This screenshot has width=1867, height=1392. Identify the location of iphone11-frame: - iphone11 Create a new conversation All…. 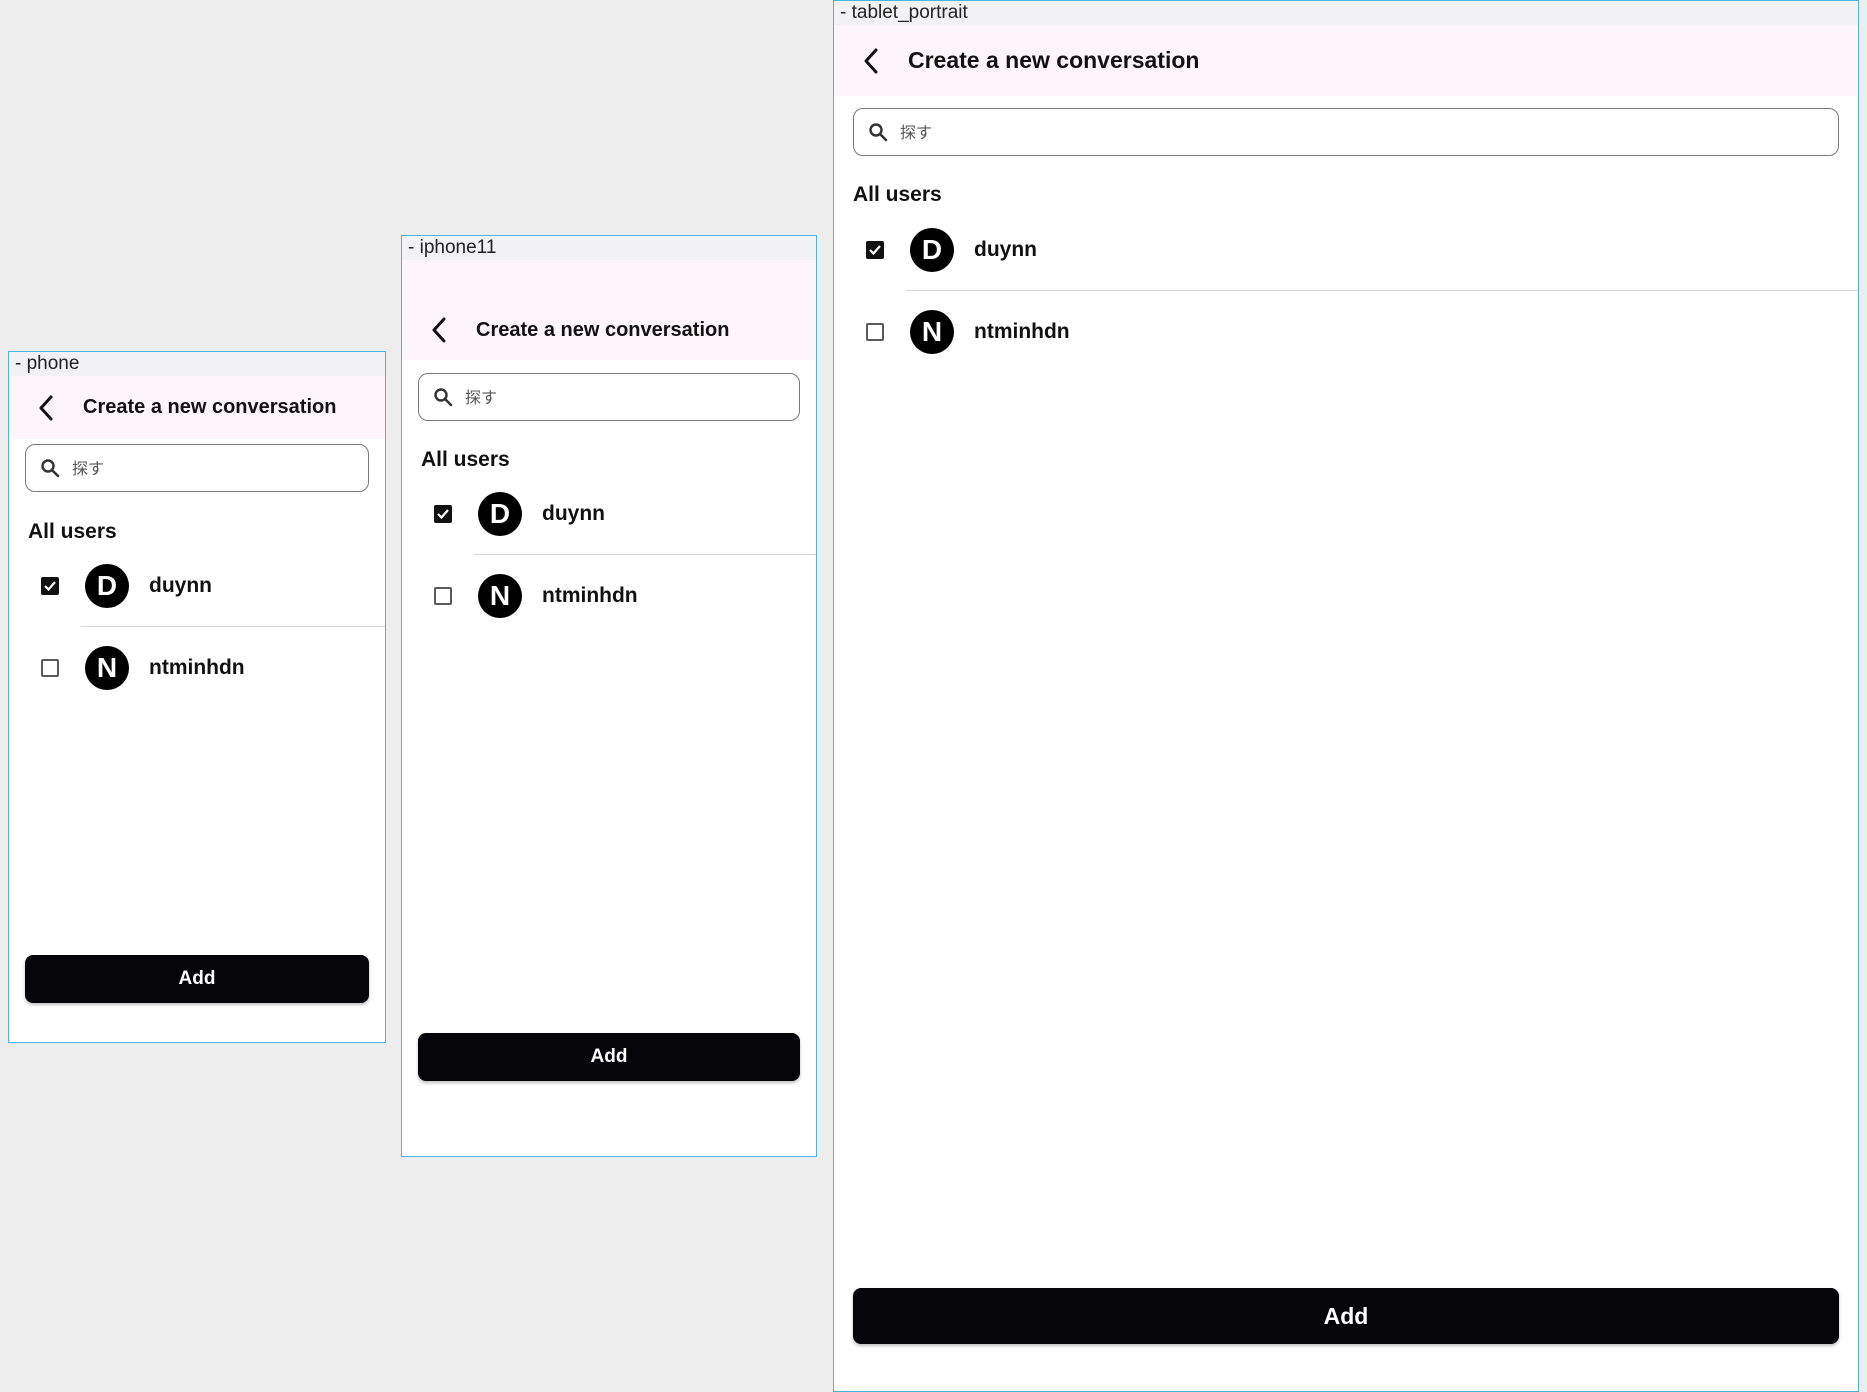
(609, 696).